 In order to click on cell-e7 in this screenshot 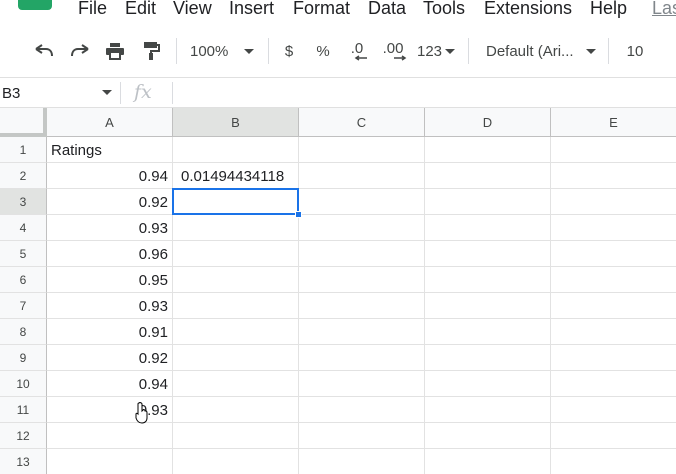, I will do `click(613, 306)`.